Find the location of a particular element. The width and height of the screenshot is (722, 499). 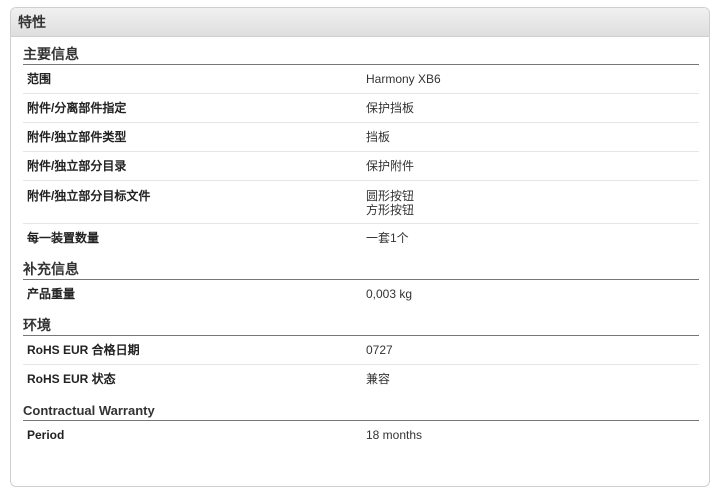

spec-label: 范围 is located at coordinates (39, 79).